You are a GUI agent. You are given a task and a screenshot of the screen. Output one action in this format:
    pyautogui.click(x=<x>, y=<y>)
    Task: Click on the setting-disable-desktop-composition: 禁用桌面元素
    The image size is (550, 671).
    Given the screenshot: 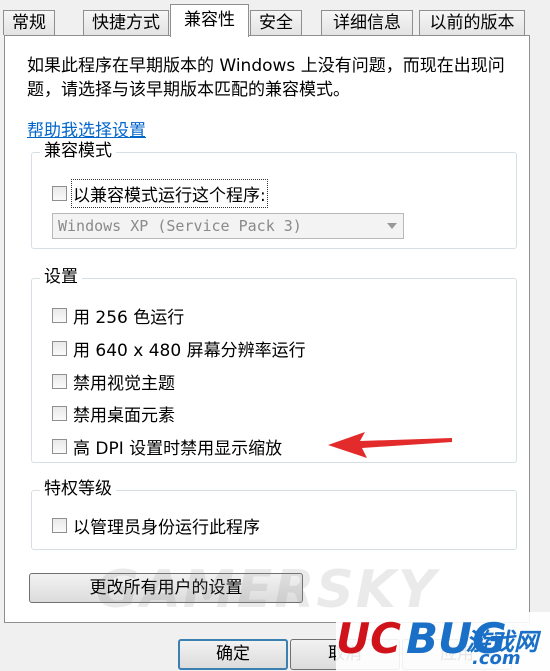 What is the action you would take?
    pyautogui.click(x=113, y=413)
    